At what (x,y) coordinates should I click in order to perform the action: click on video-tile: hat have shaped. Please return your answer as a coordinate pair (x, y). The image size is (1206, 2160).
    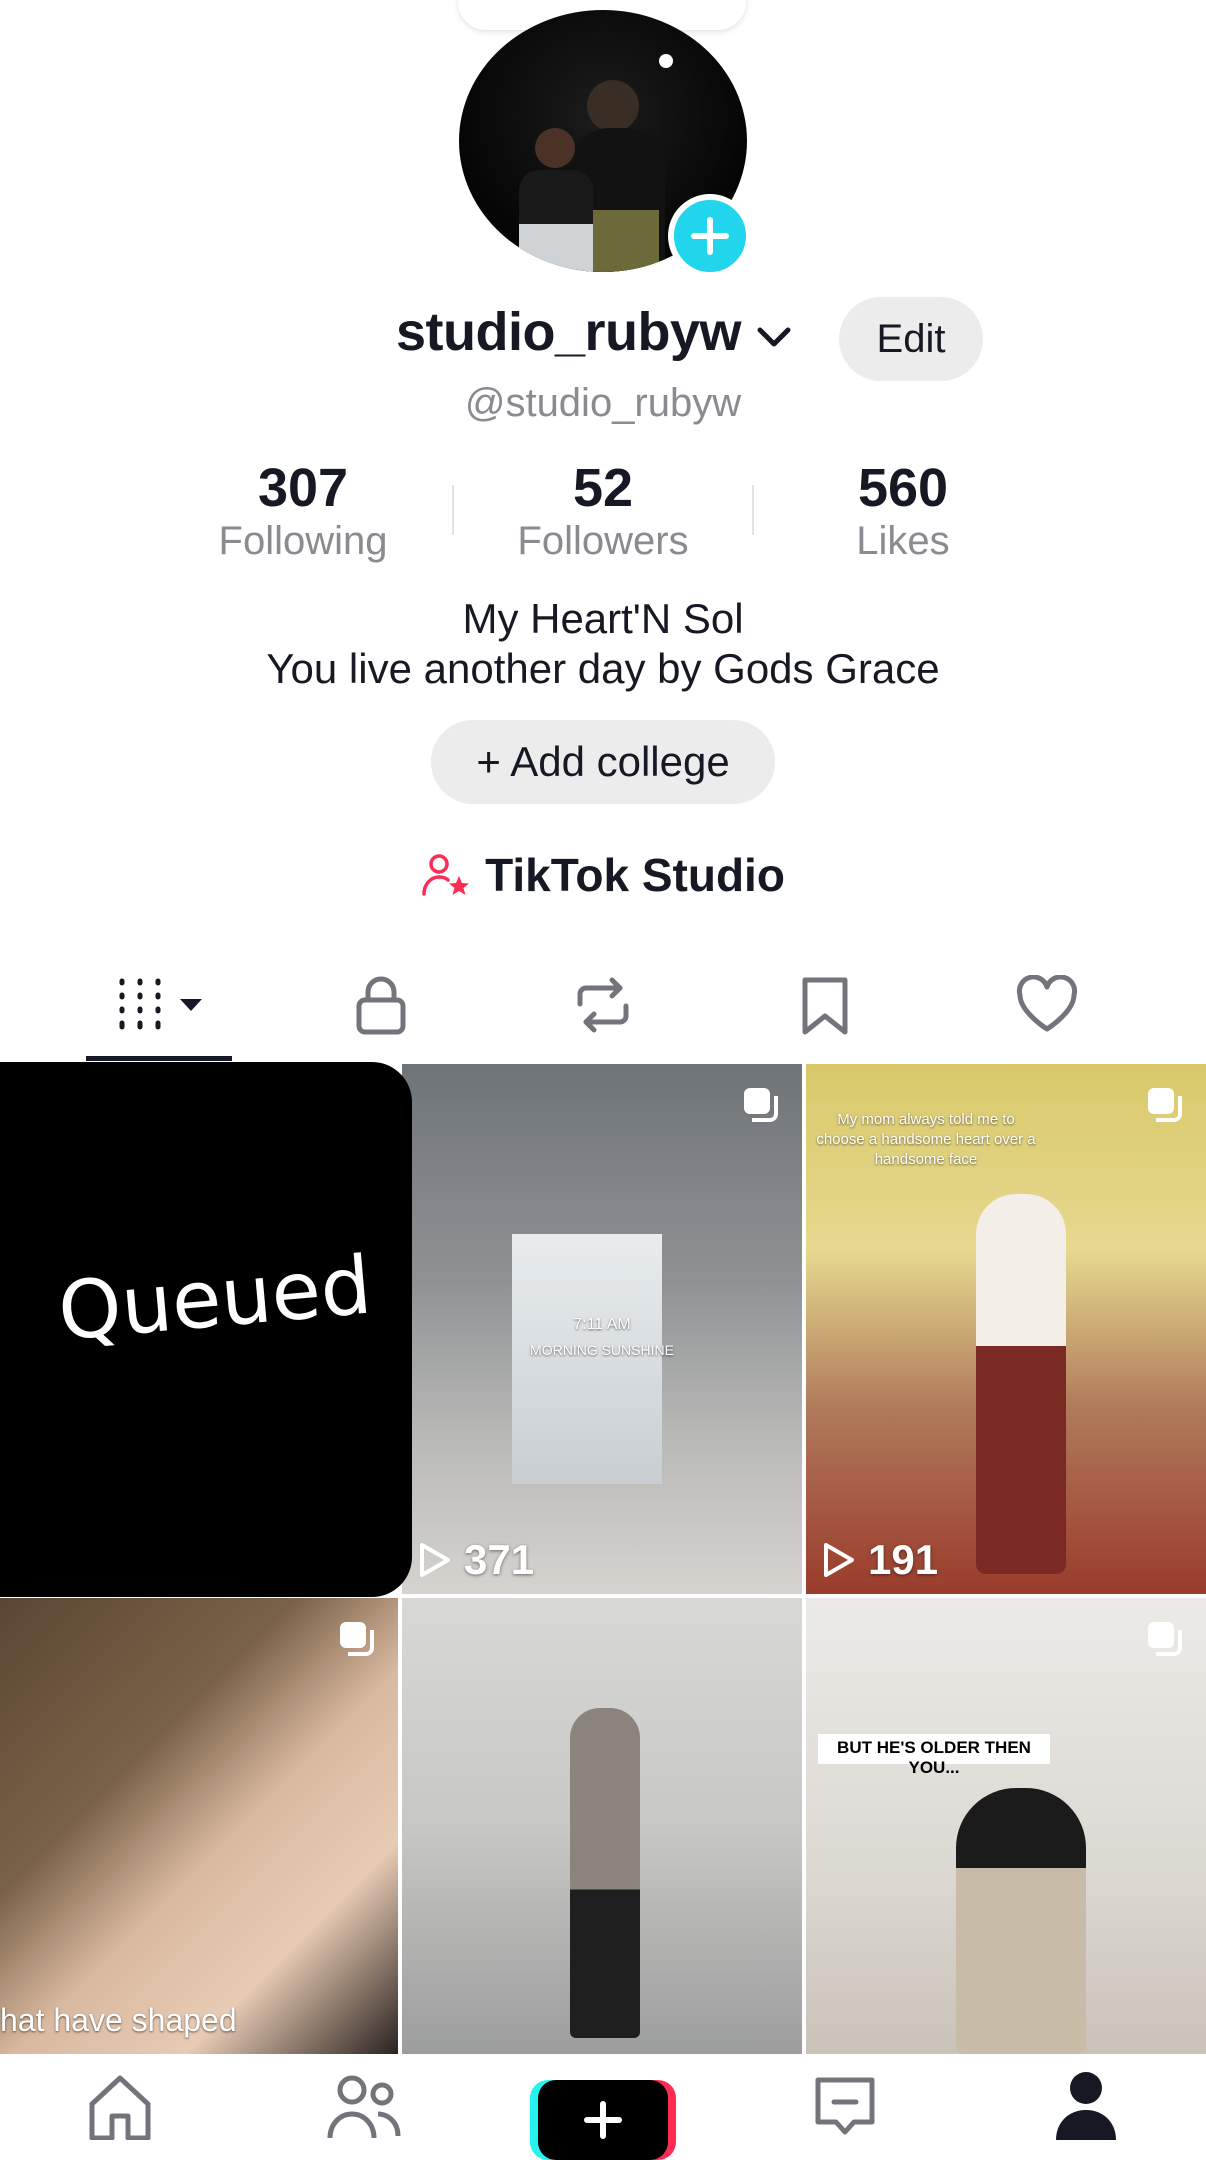
    Looking at the image, I should click on (199, 1826).